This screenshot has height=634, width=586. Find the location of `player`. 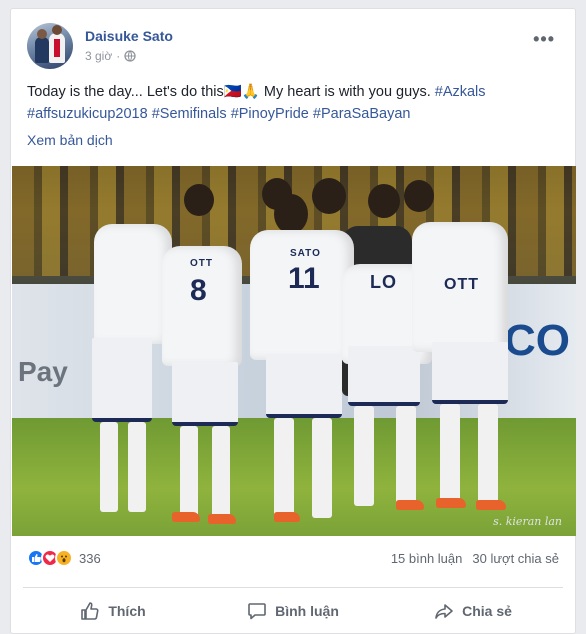

player is located at coordinates (133, 284).